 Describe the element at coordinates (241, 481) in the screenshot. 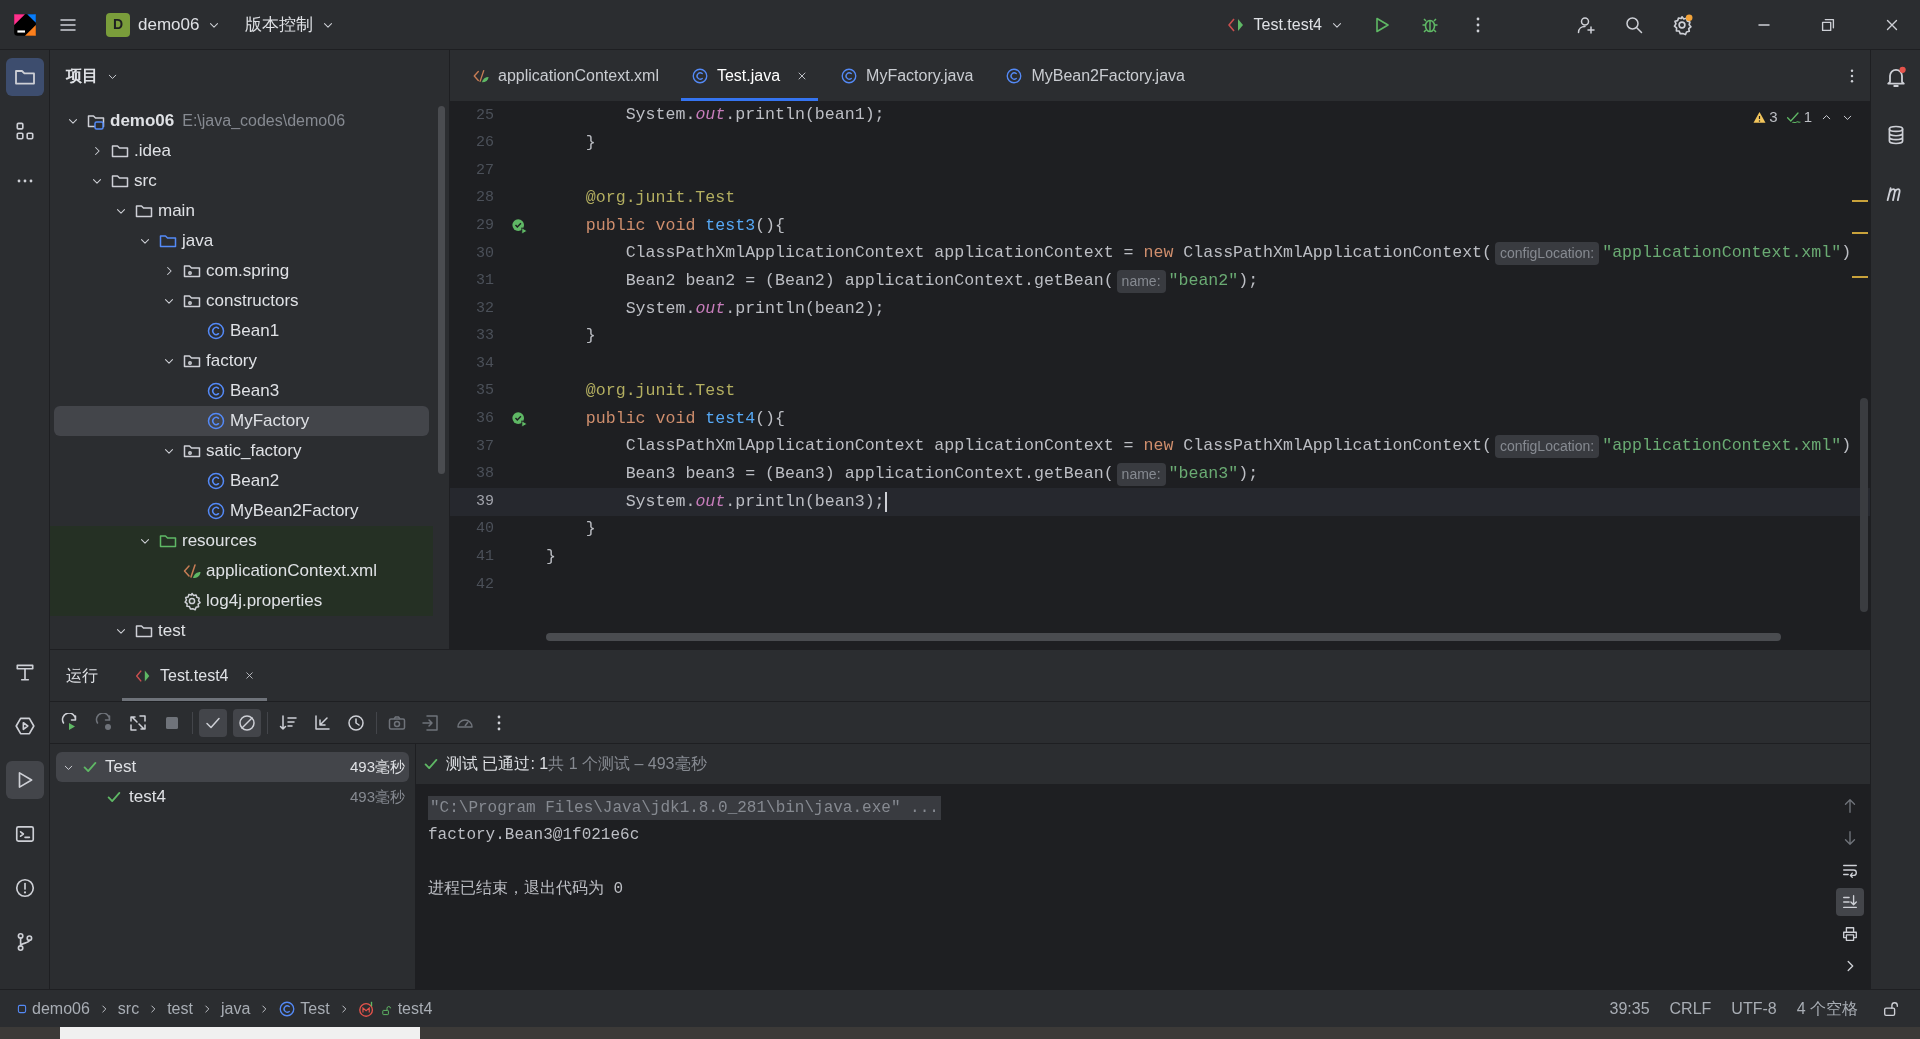

I see `tree-item: Bean2` at that location.